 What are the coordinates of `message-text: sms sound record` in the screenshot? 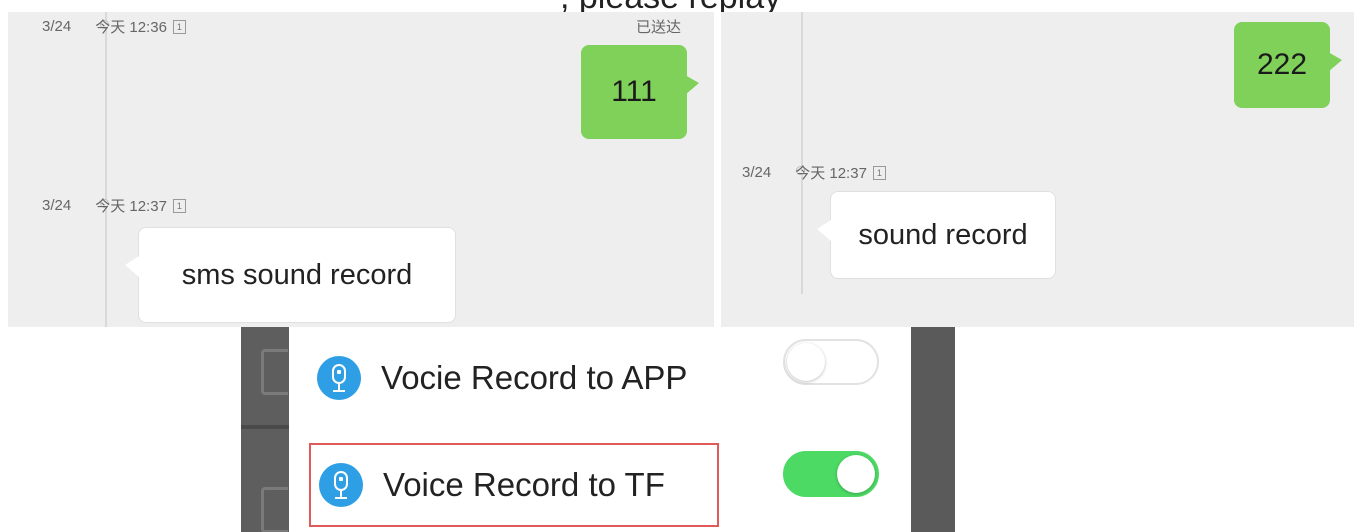 It's located at (297, 274).